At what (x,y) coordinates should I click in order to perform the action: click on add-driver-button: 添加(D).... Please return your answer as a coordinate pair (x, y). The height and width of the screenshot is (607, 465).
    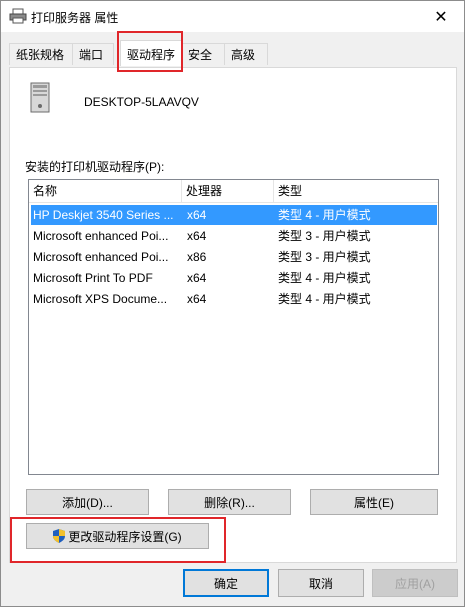
    Looking at the image, I should click on (87, 502).